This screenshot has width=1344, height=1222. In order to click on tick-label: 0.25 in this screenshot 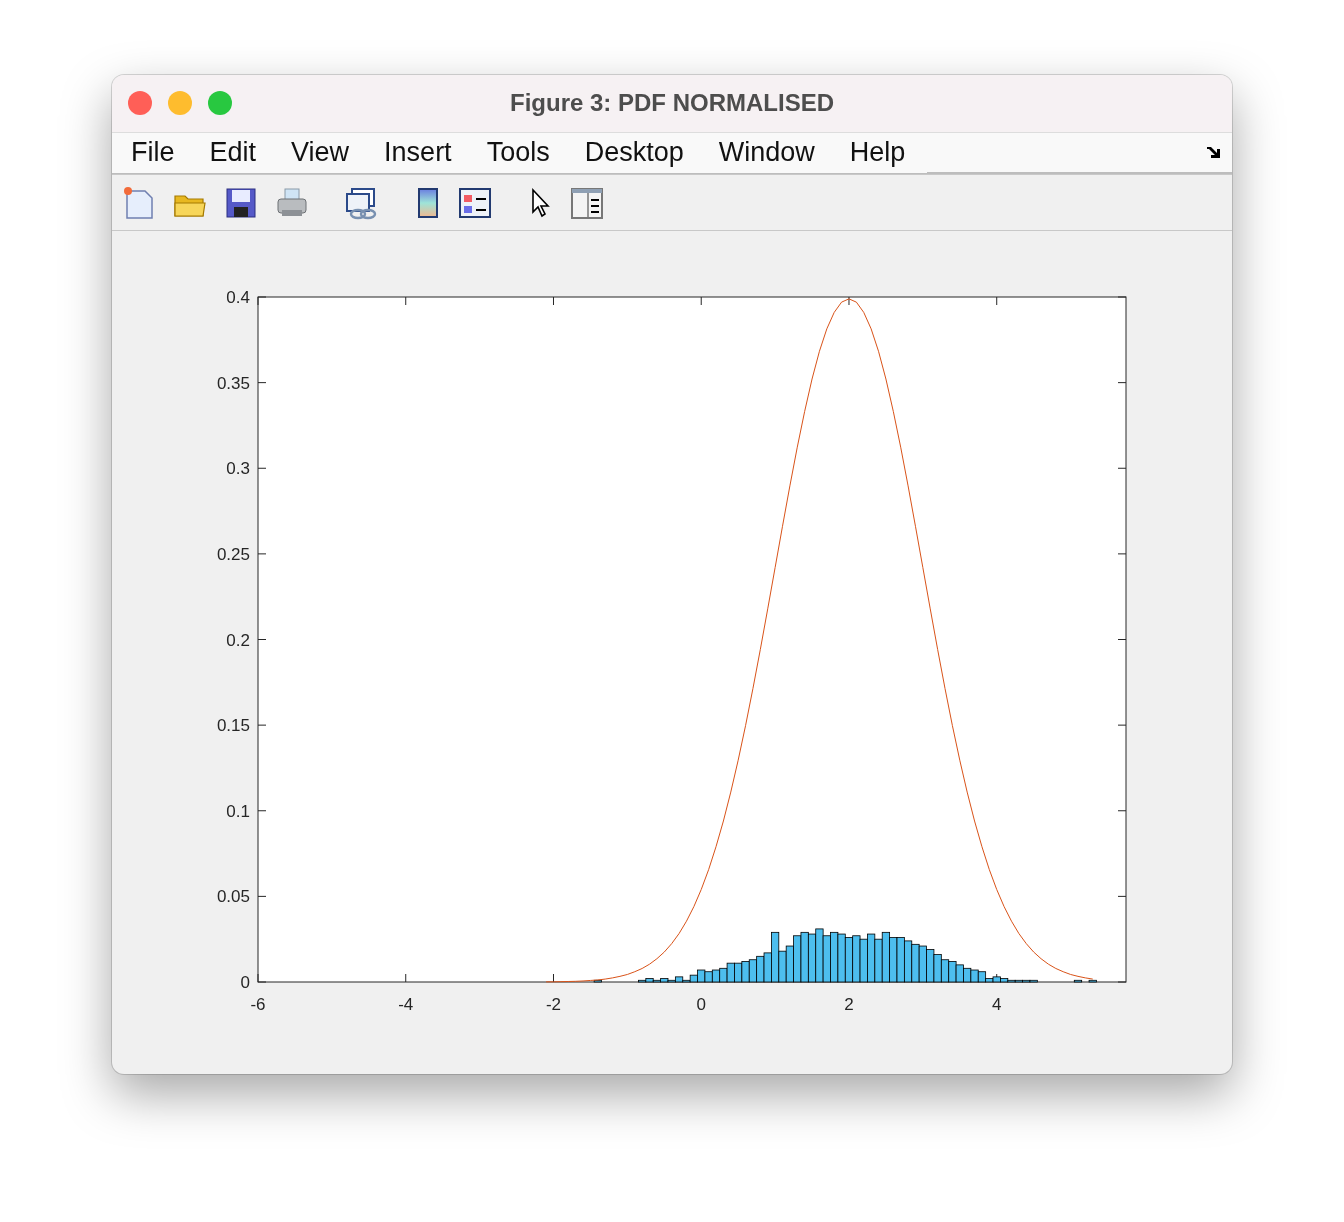, I will do `click(233, 554)`.